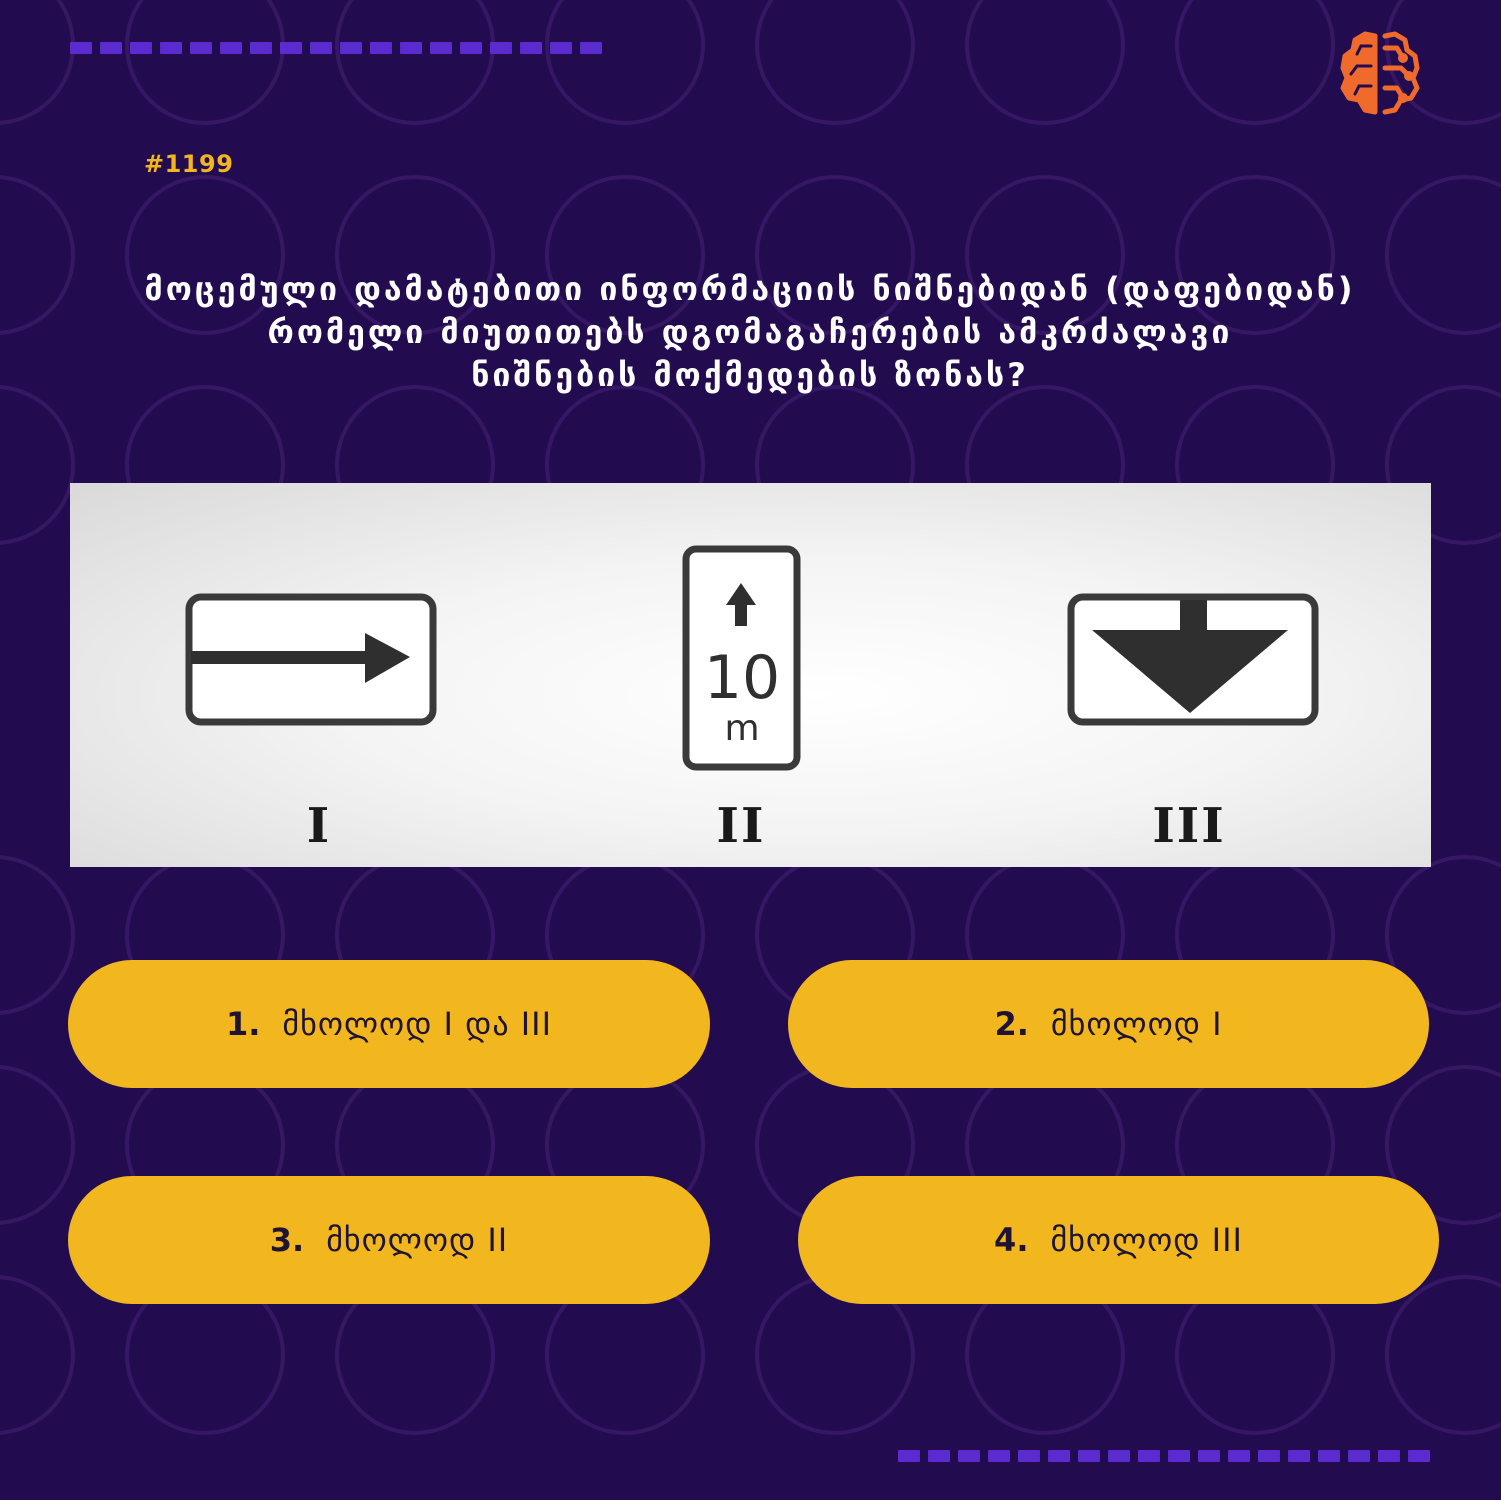 The image size is (1501, 1500). What do you see at coordinates (741, 826) in the screenshot?
I see `sign-label-2: II` at bounding box center [741, 826].